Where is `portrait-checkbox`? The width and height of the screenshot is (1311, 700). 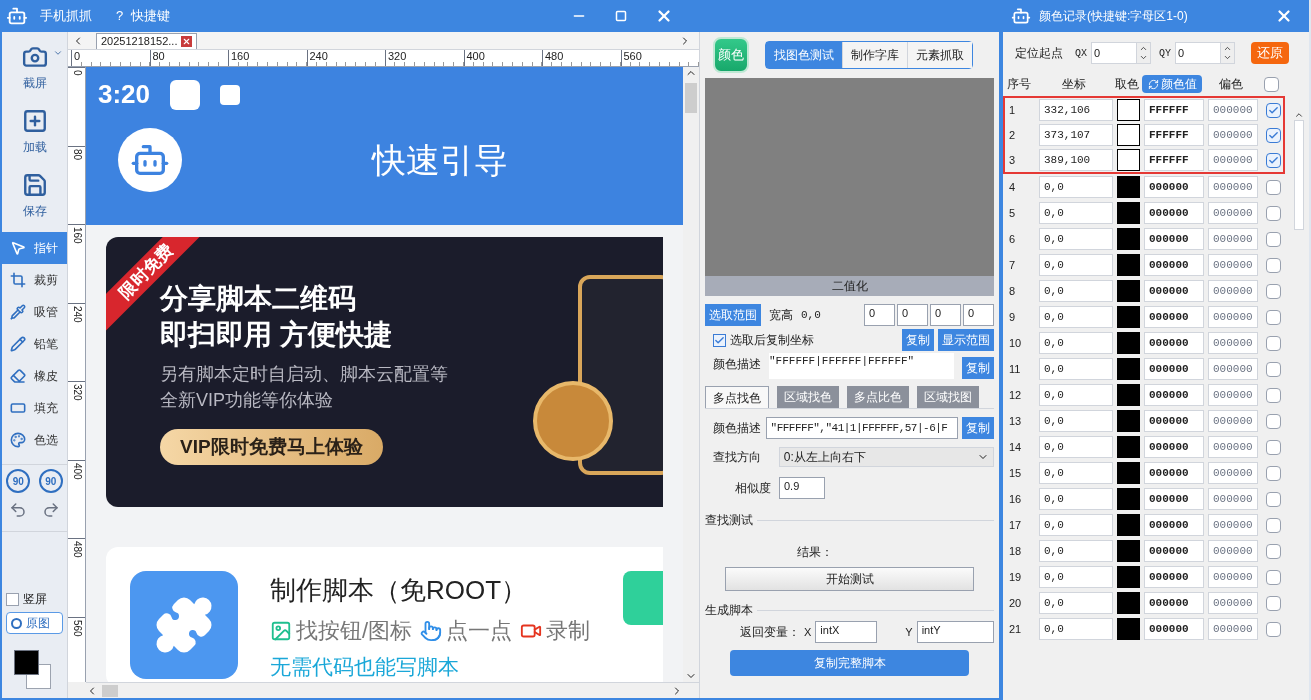
portrait-checkbox is located at coordinates (12, 599).